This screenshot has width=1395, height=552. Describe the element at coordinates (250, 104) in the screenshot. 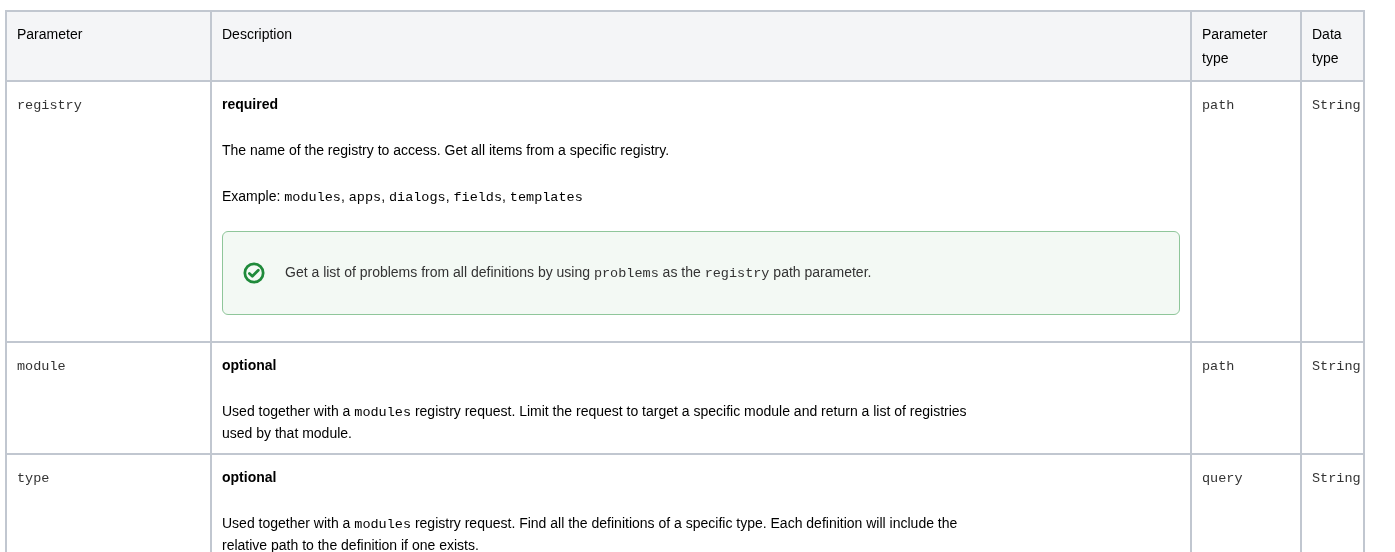

I see `requirement-label: required` at that location.